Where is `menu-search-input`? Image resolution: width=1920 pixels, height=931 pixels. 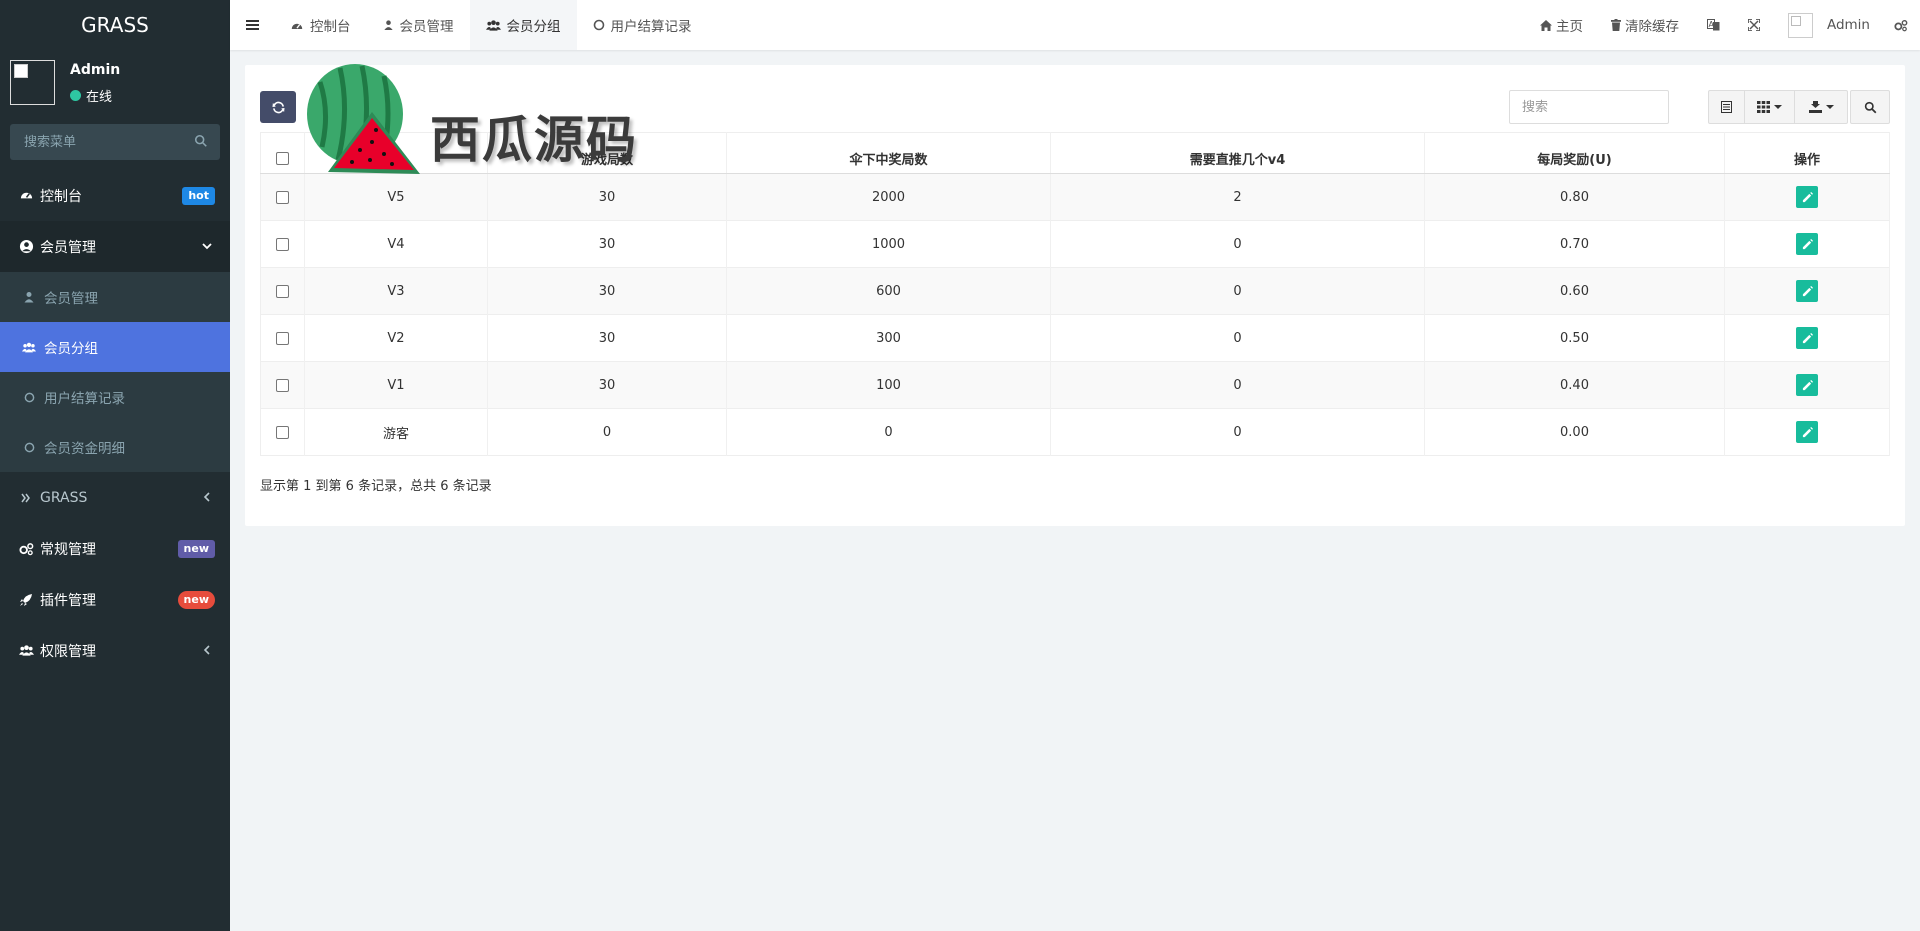
menu-search-input is located at coordinates (115, 142).